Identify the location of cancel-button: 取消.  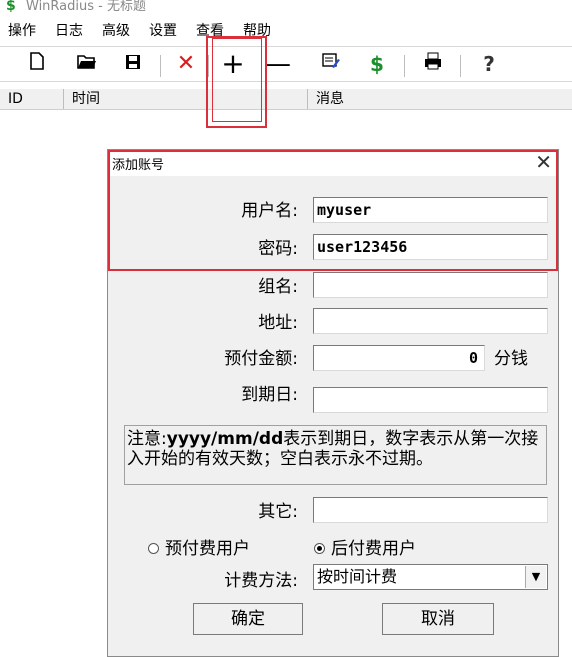
(438, 619).